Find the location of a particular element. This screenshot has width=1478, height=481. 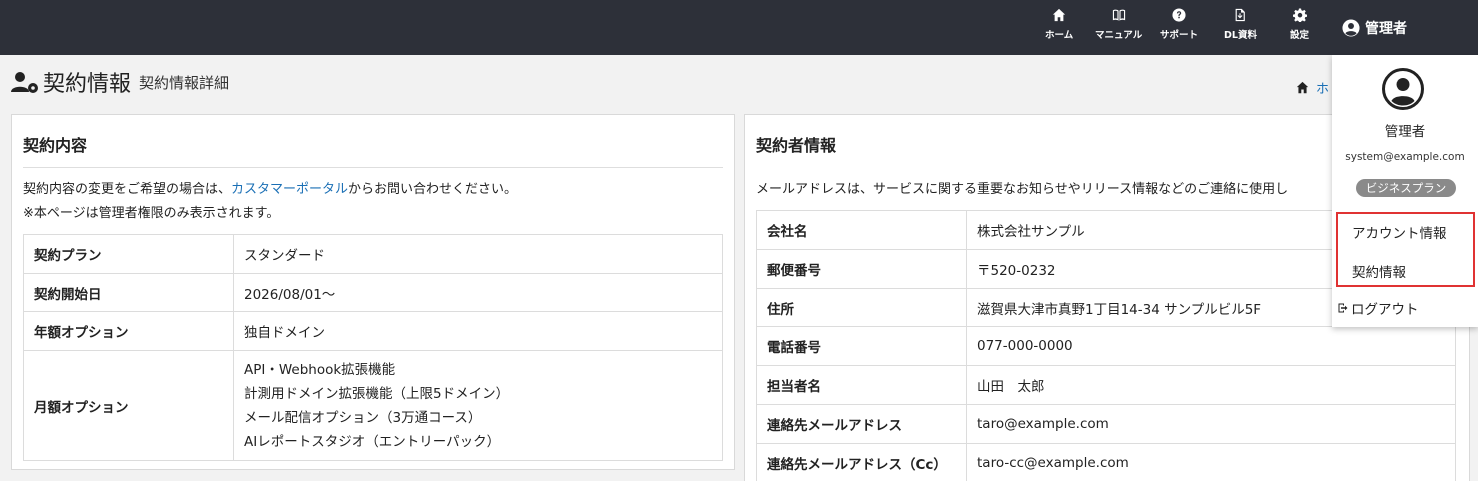

row-key: 郵便番号 is located at coordinates (861, 269).